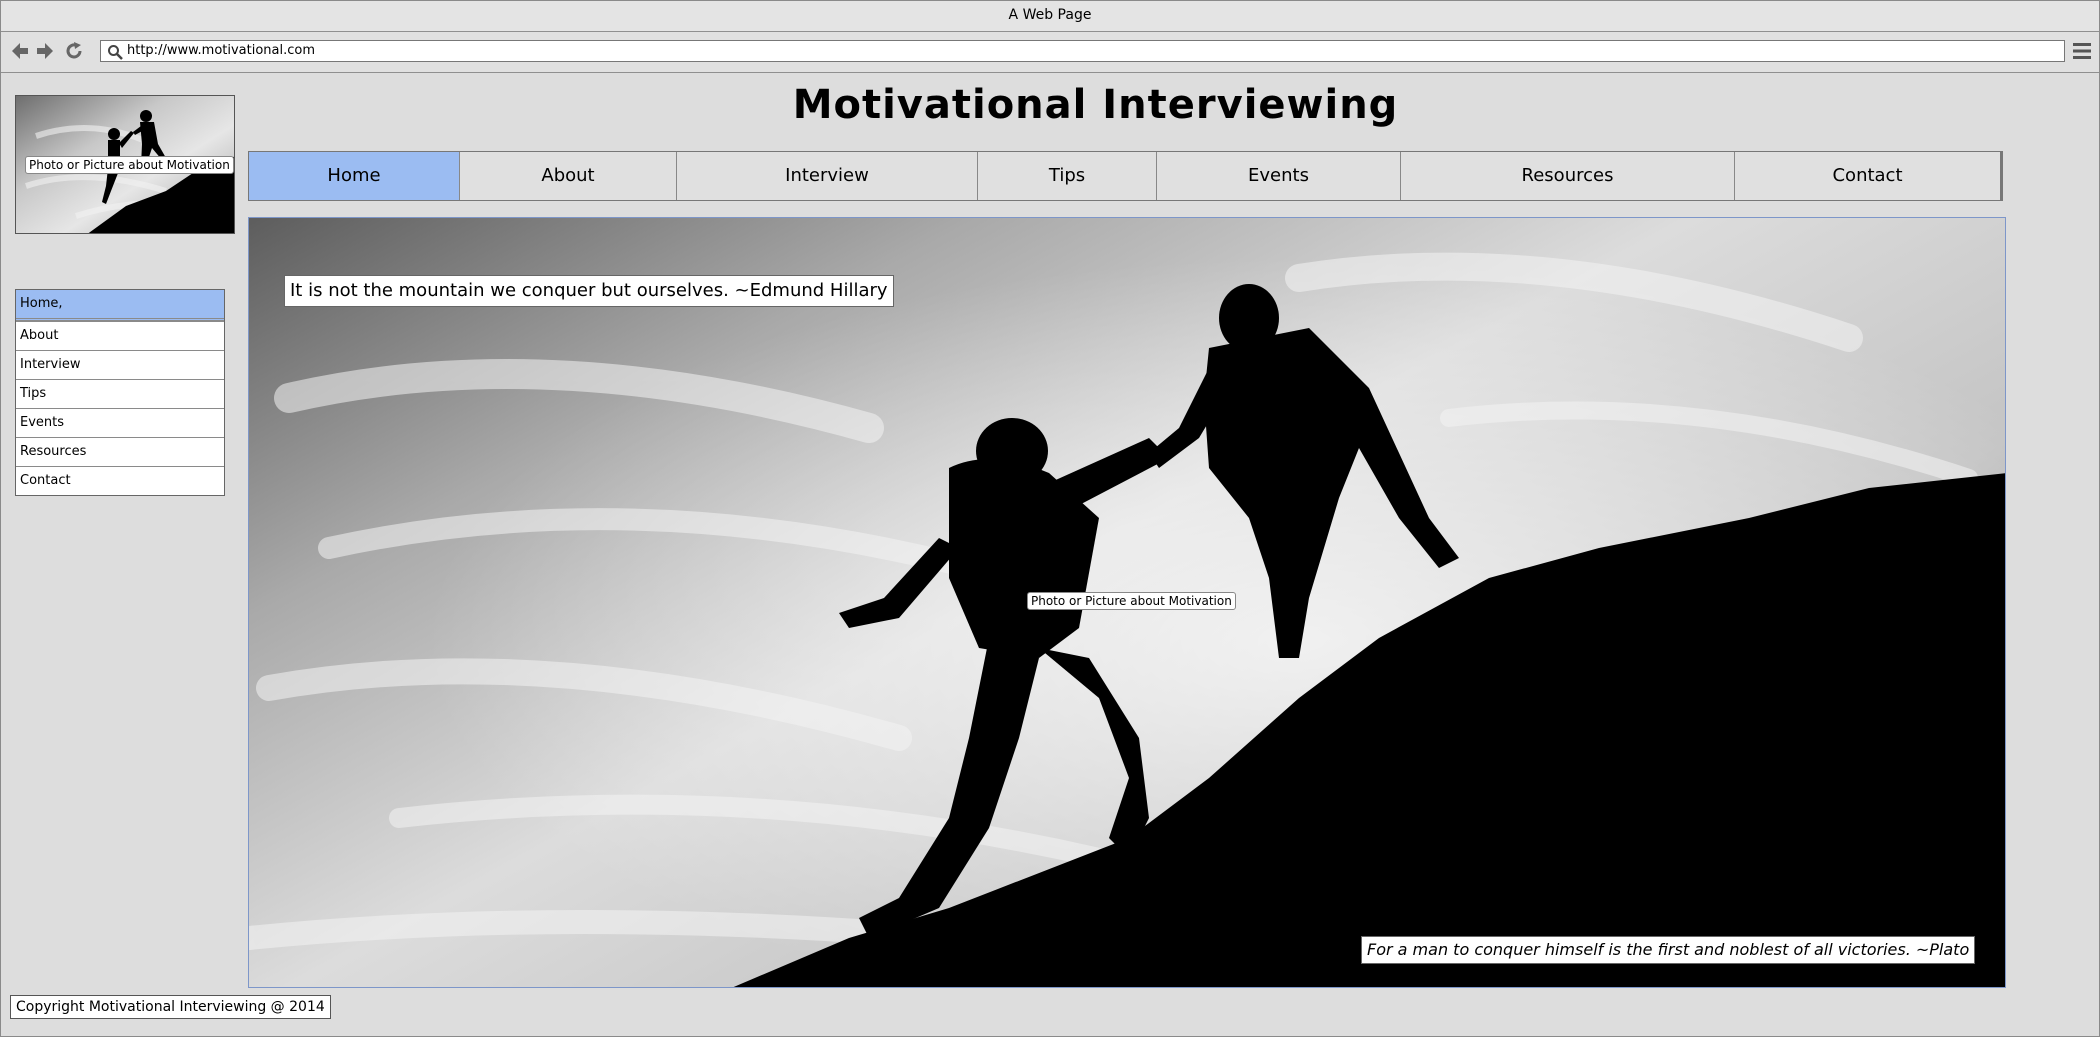 The height and width of the screenshot is (1037, 2100). I want to click on tab-tips: Tips, so click(1067, 176).